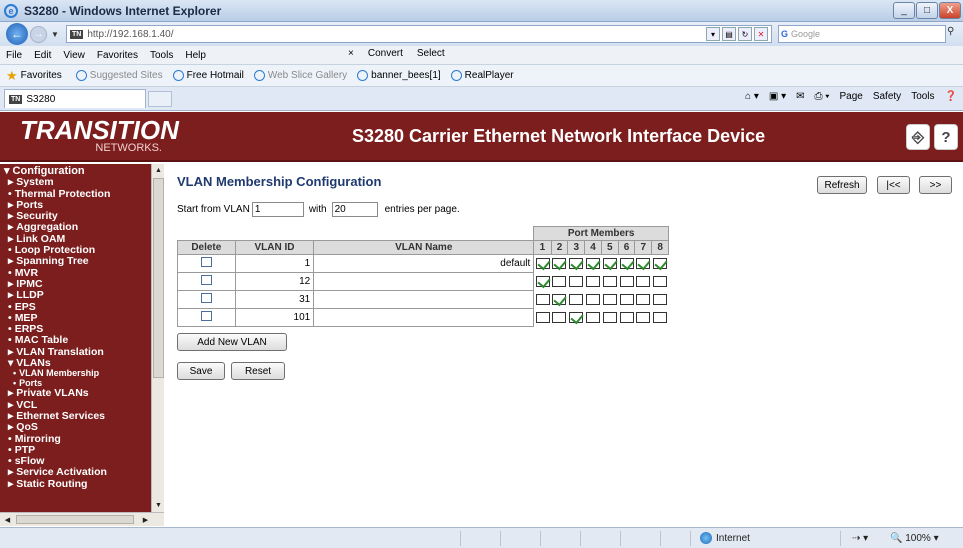 The image size is (963, 548). What do you see at coordinates (842, 185) in the screenshot?
I see `refresh-button: Refresh` at bounding box center [842, 185].